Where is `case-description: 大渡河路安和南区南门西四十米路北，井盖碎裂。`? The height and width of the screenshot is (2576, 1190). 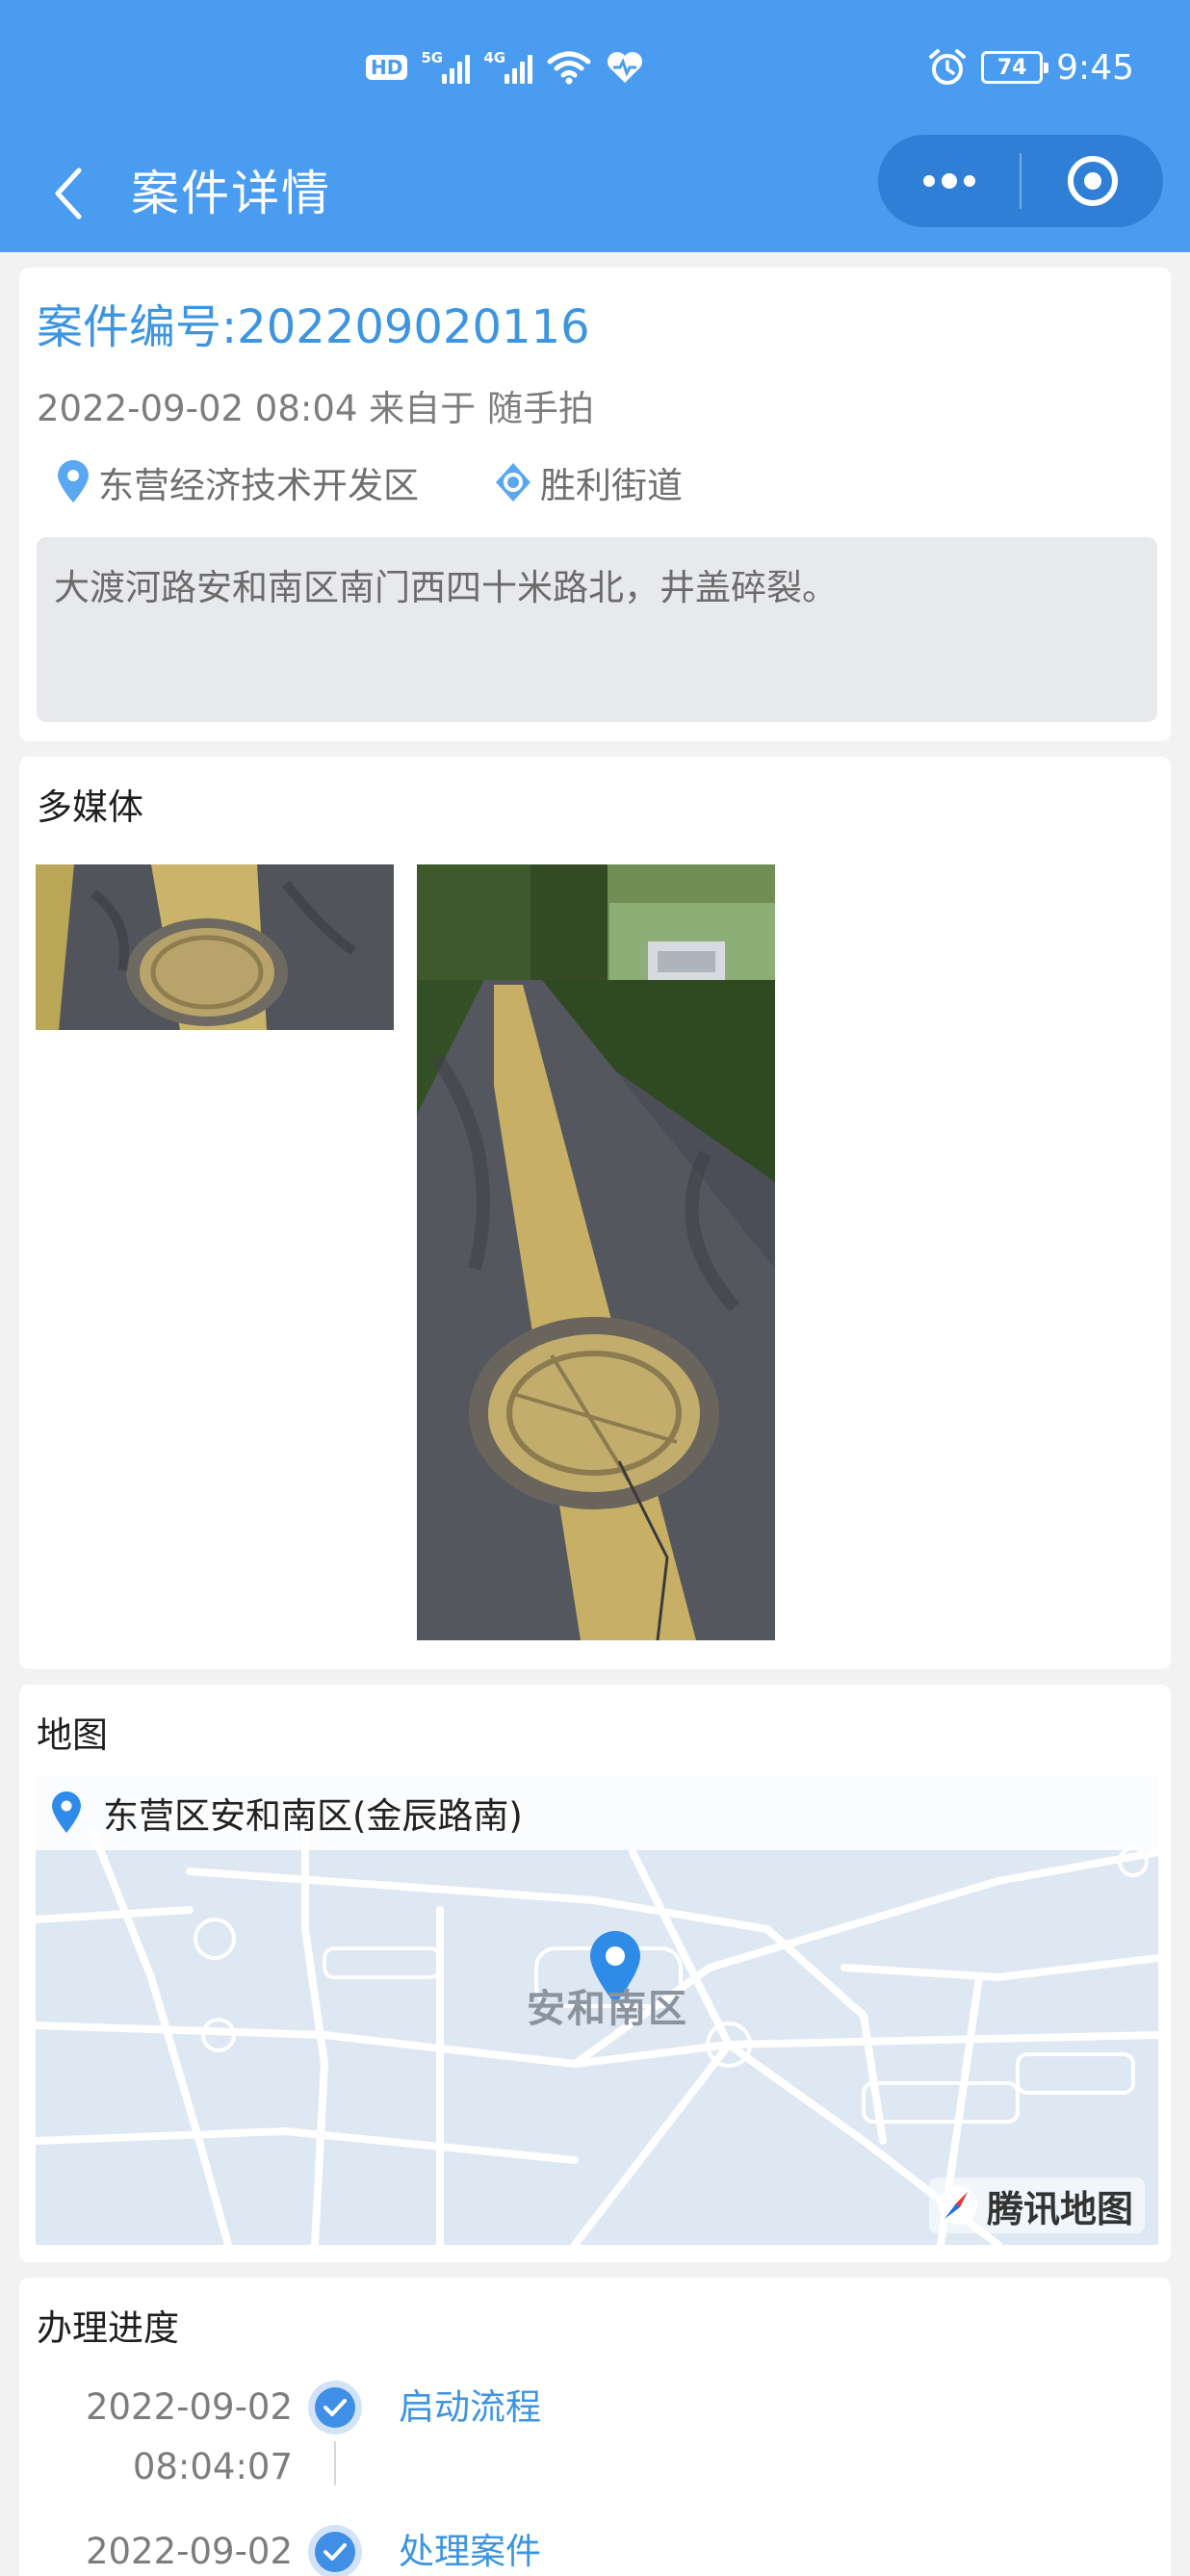 case-description: 大渡河路安和南区南门西四十米路北，井盖碎裂。 is located at coordinates (597, 630).